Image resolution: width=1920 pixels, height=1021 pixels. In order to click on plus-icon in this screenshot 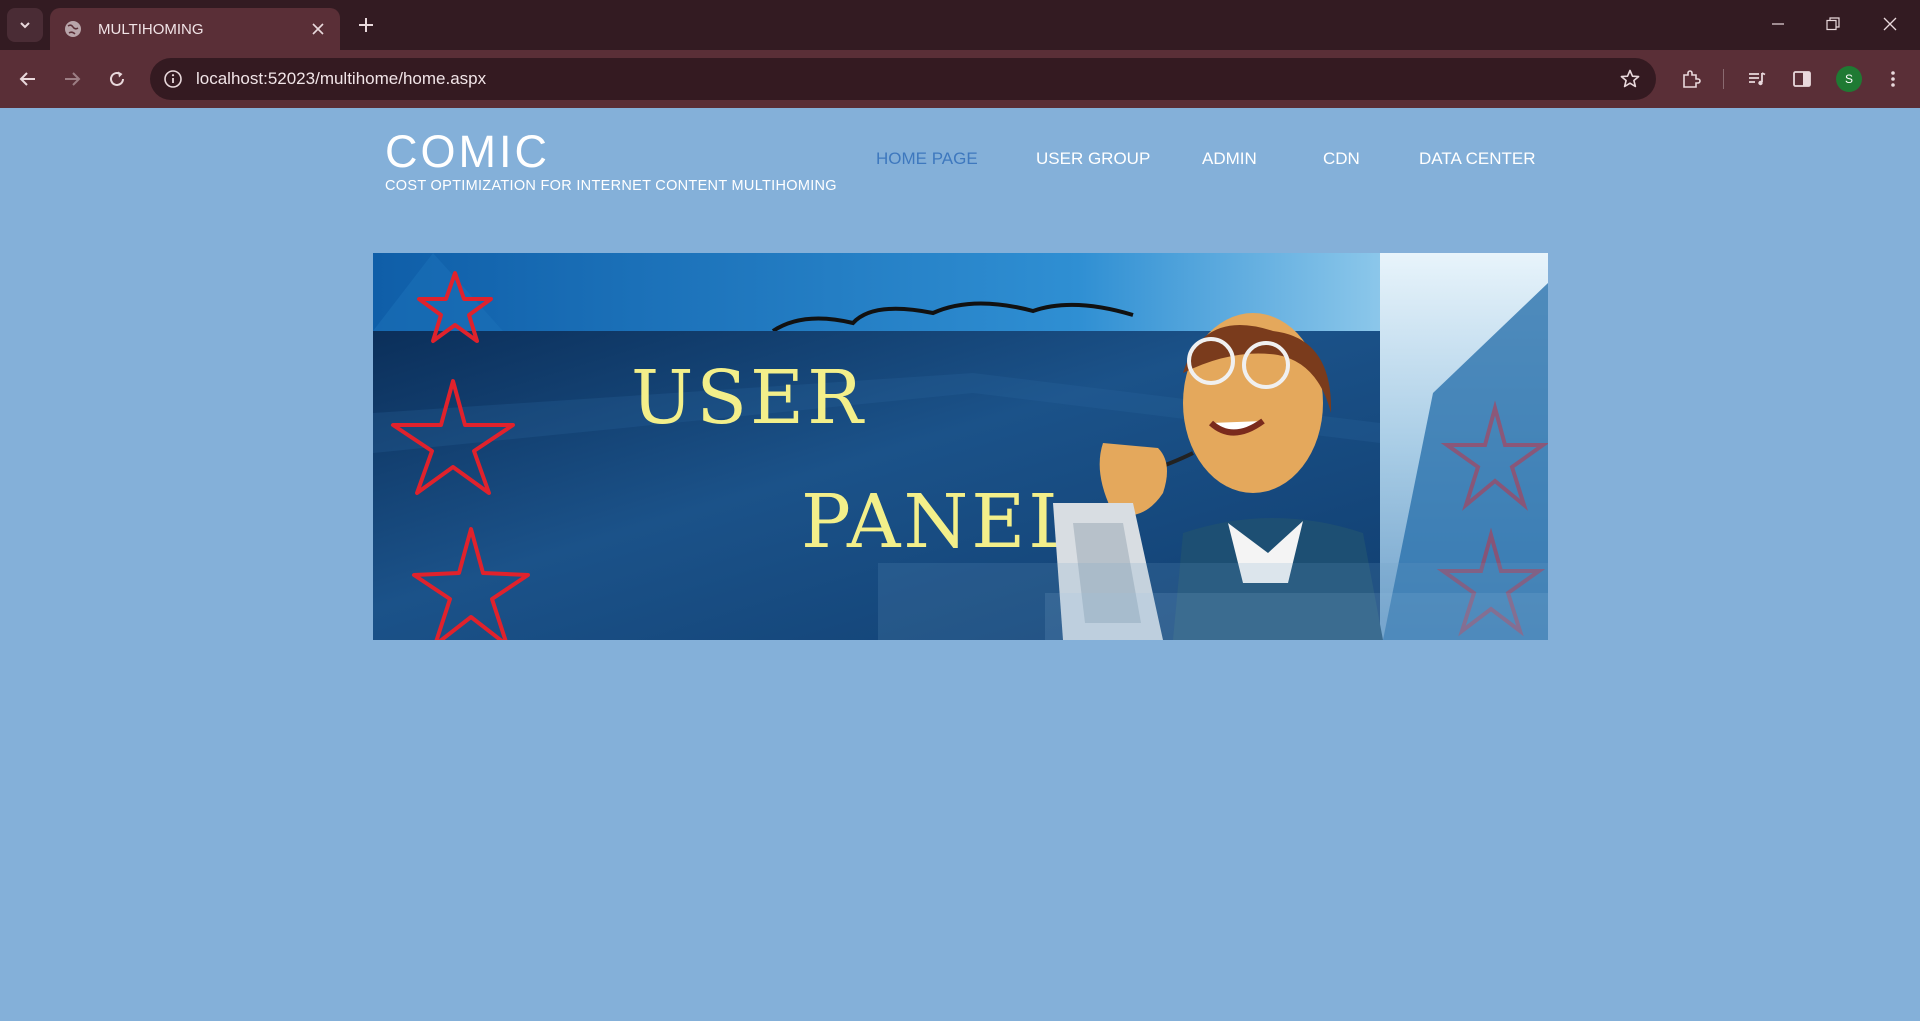, I will do `click(366, 25)`.